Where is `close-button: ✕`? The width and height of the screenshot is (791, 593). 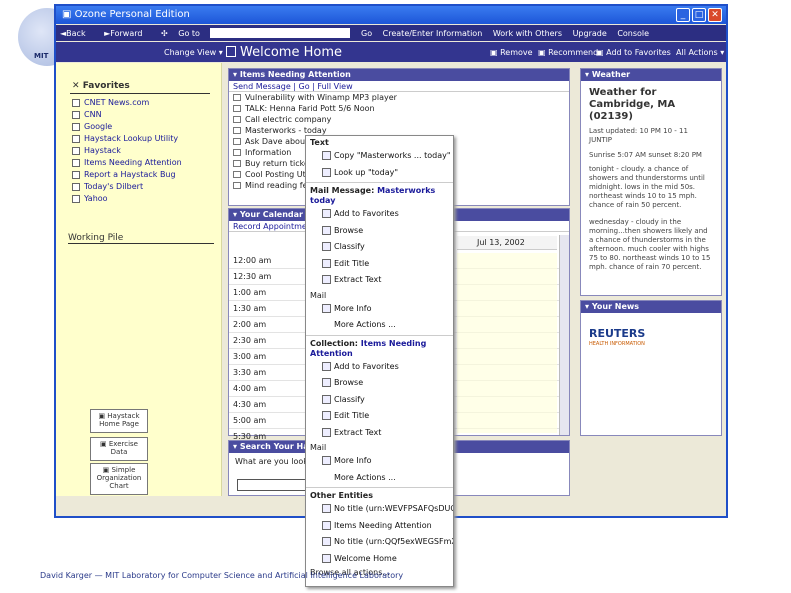
close-button: ✕ is located at coordinates (715, 15).